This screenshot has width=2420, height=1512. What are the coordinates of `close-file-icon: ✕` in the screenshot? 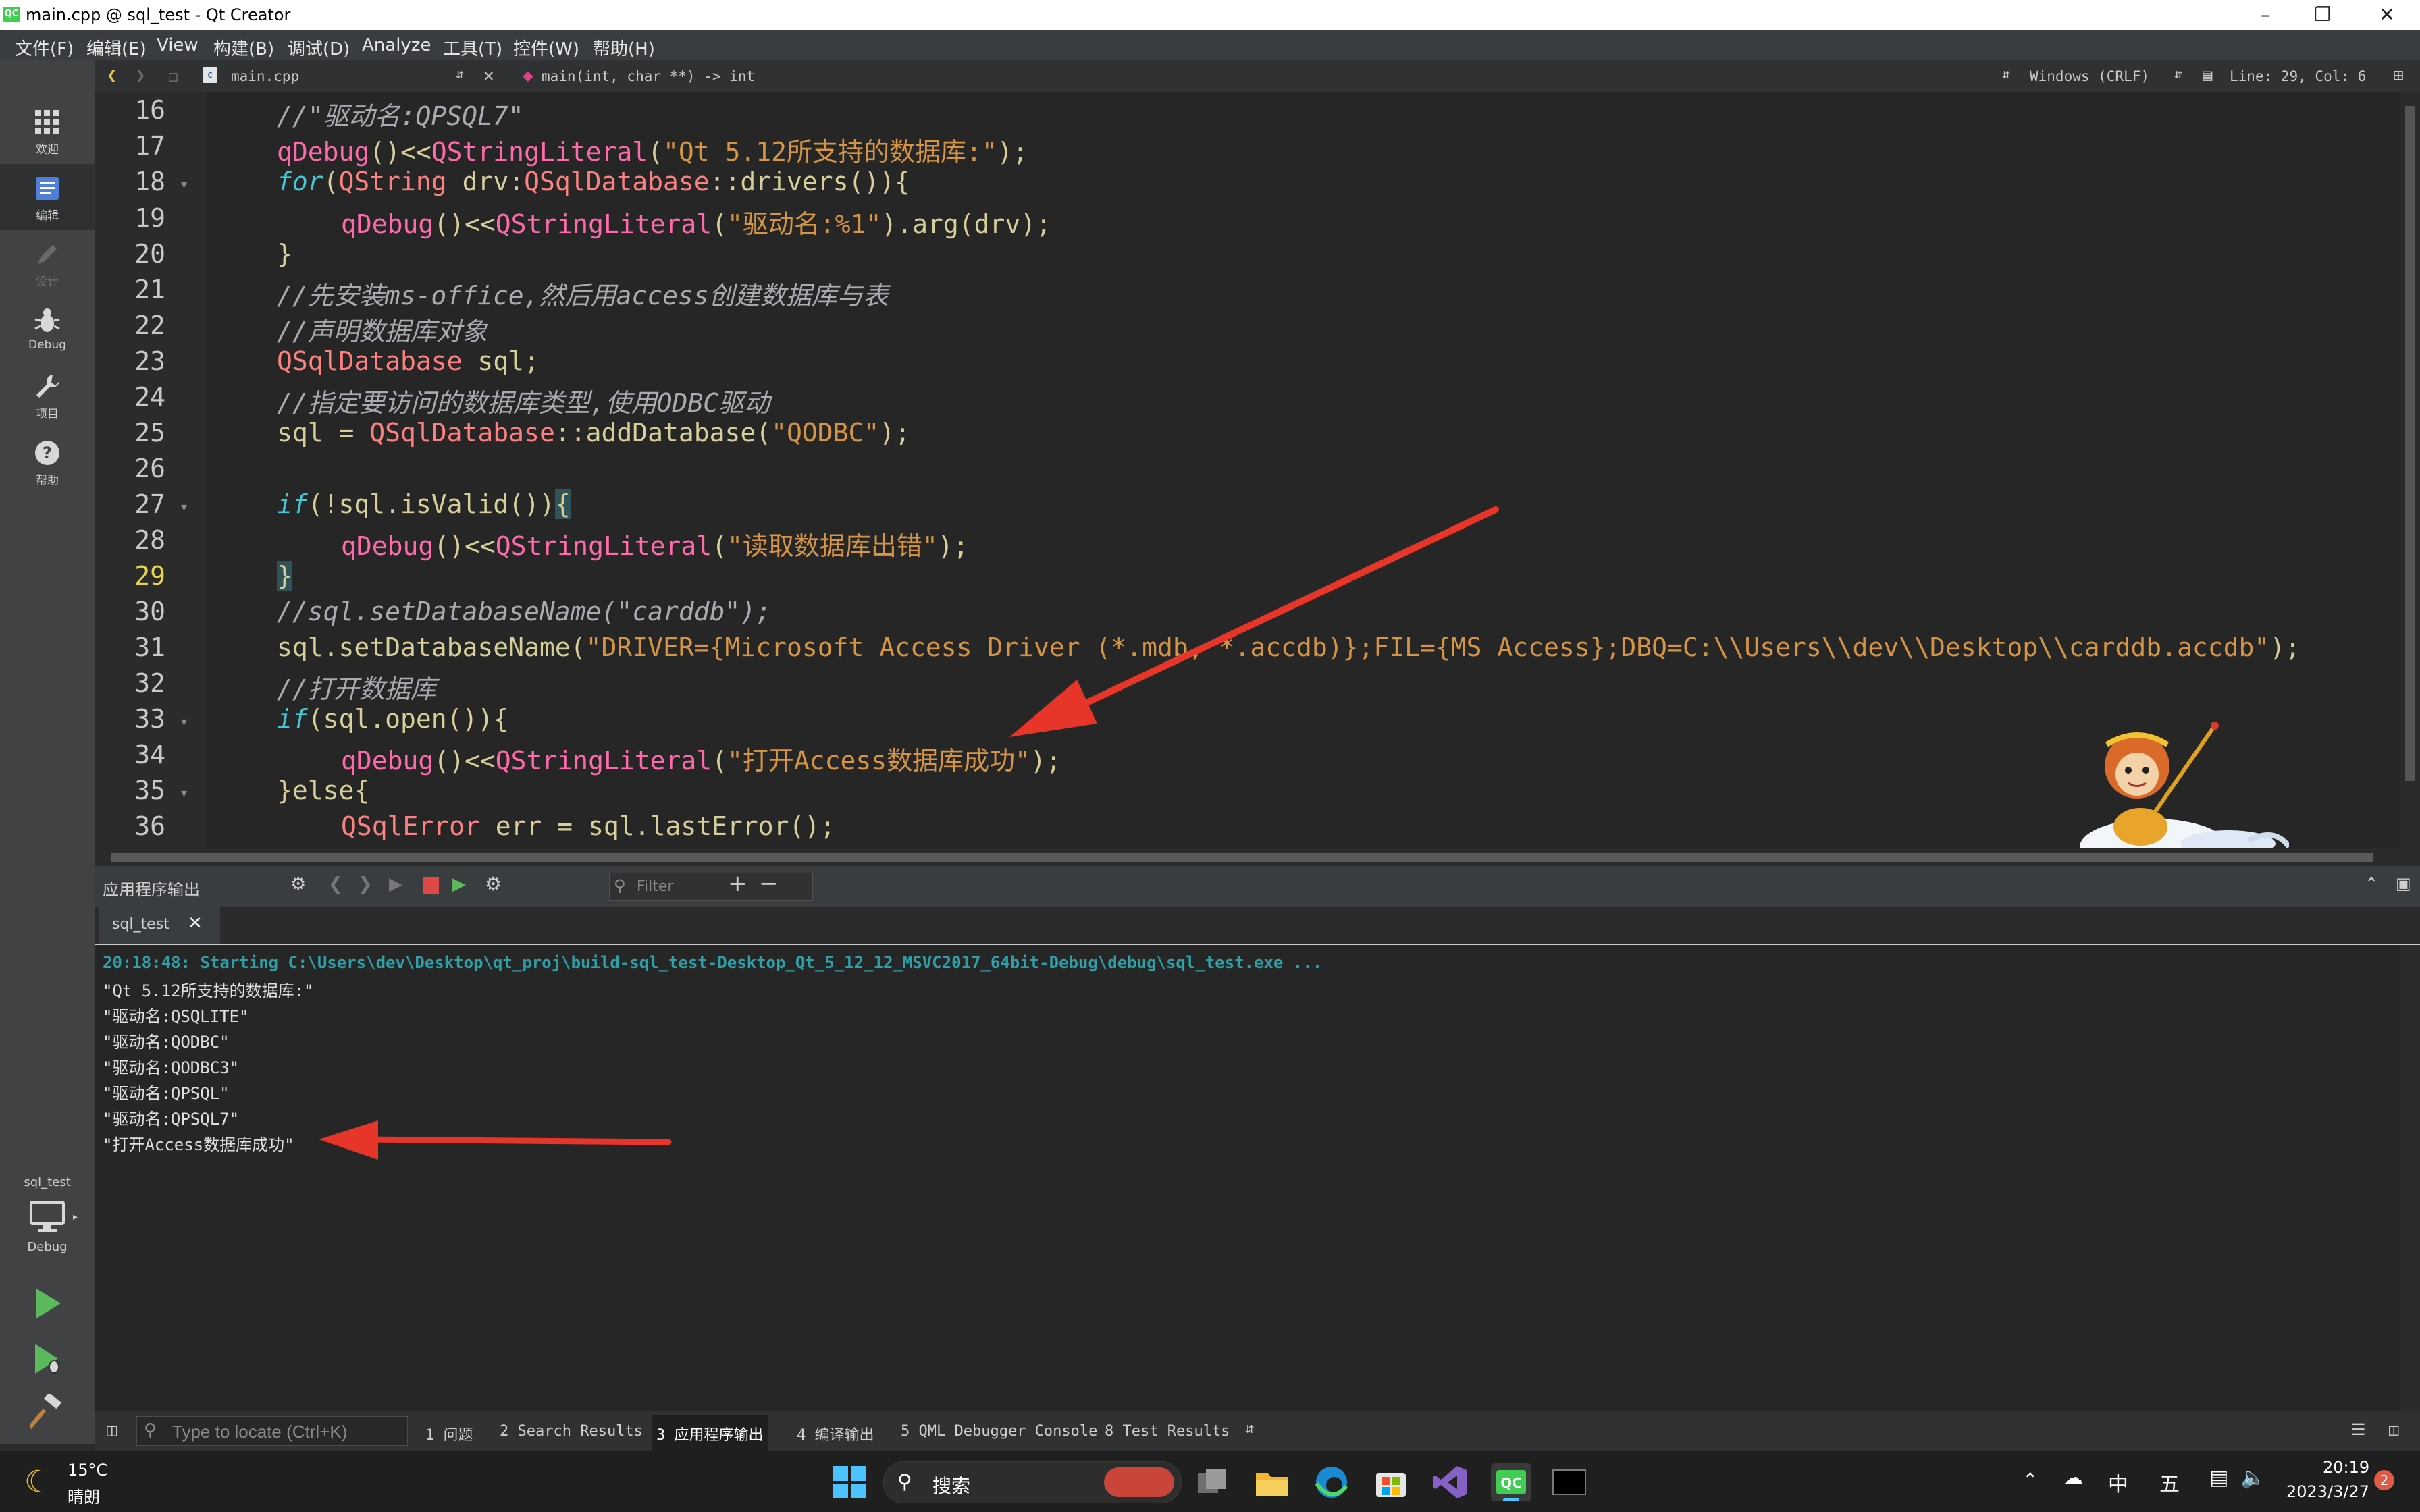 It's located at (488, 75).